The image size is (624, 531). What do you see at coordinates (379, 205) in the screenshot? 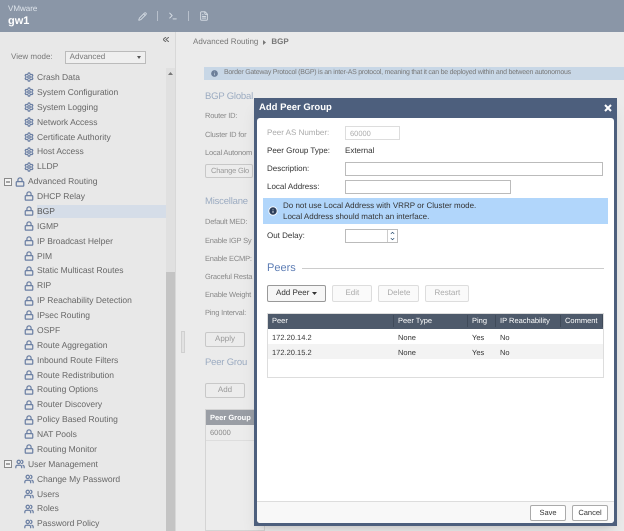
I see `alert-text: Do not use Local Address with VRRP or Cluster mode.` at bounding box center [379, 205].